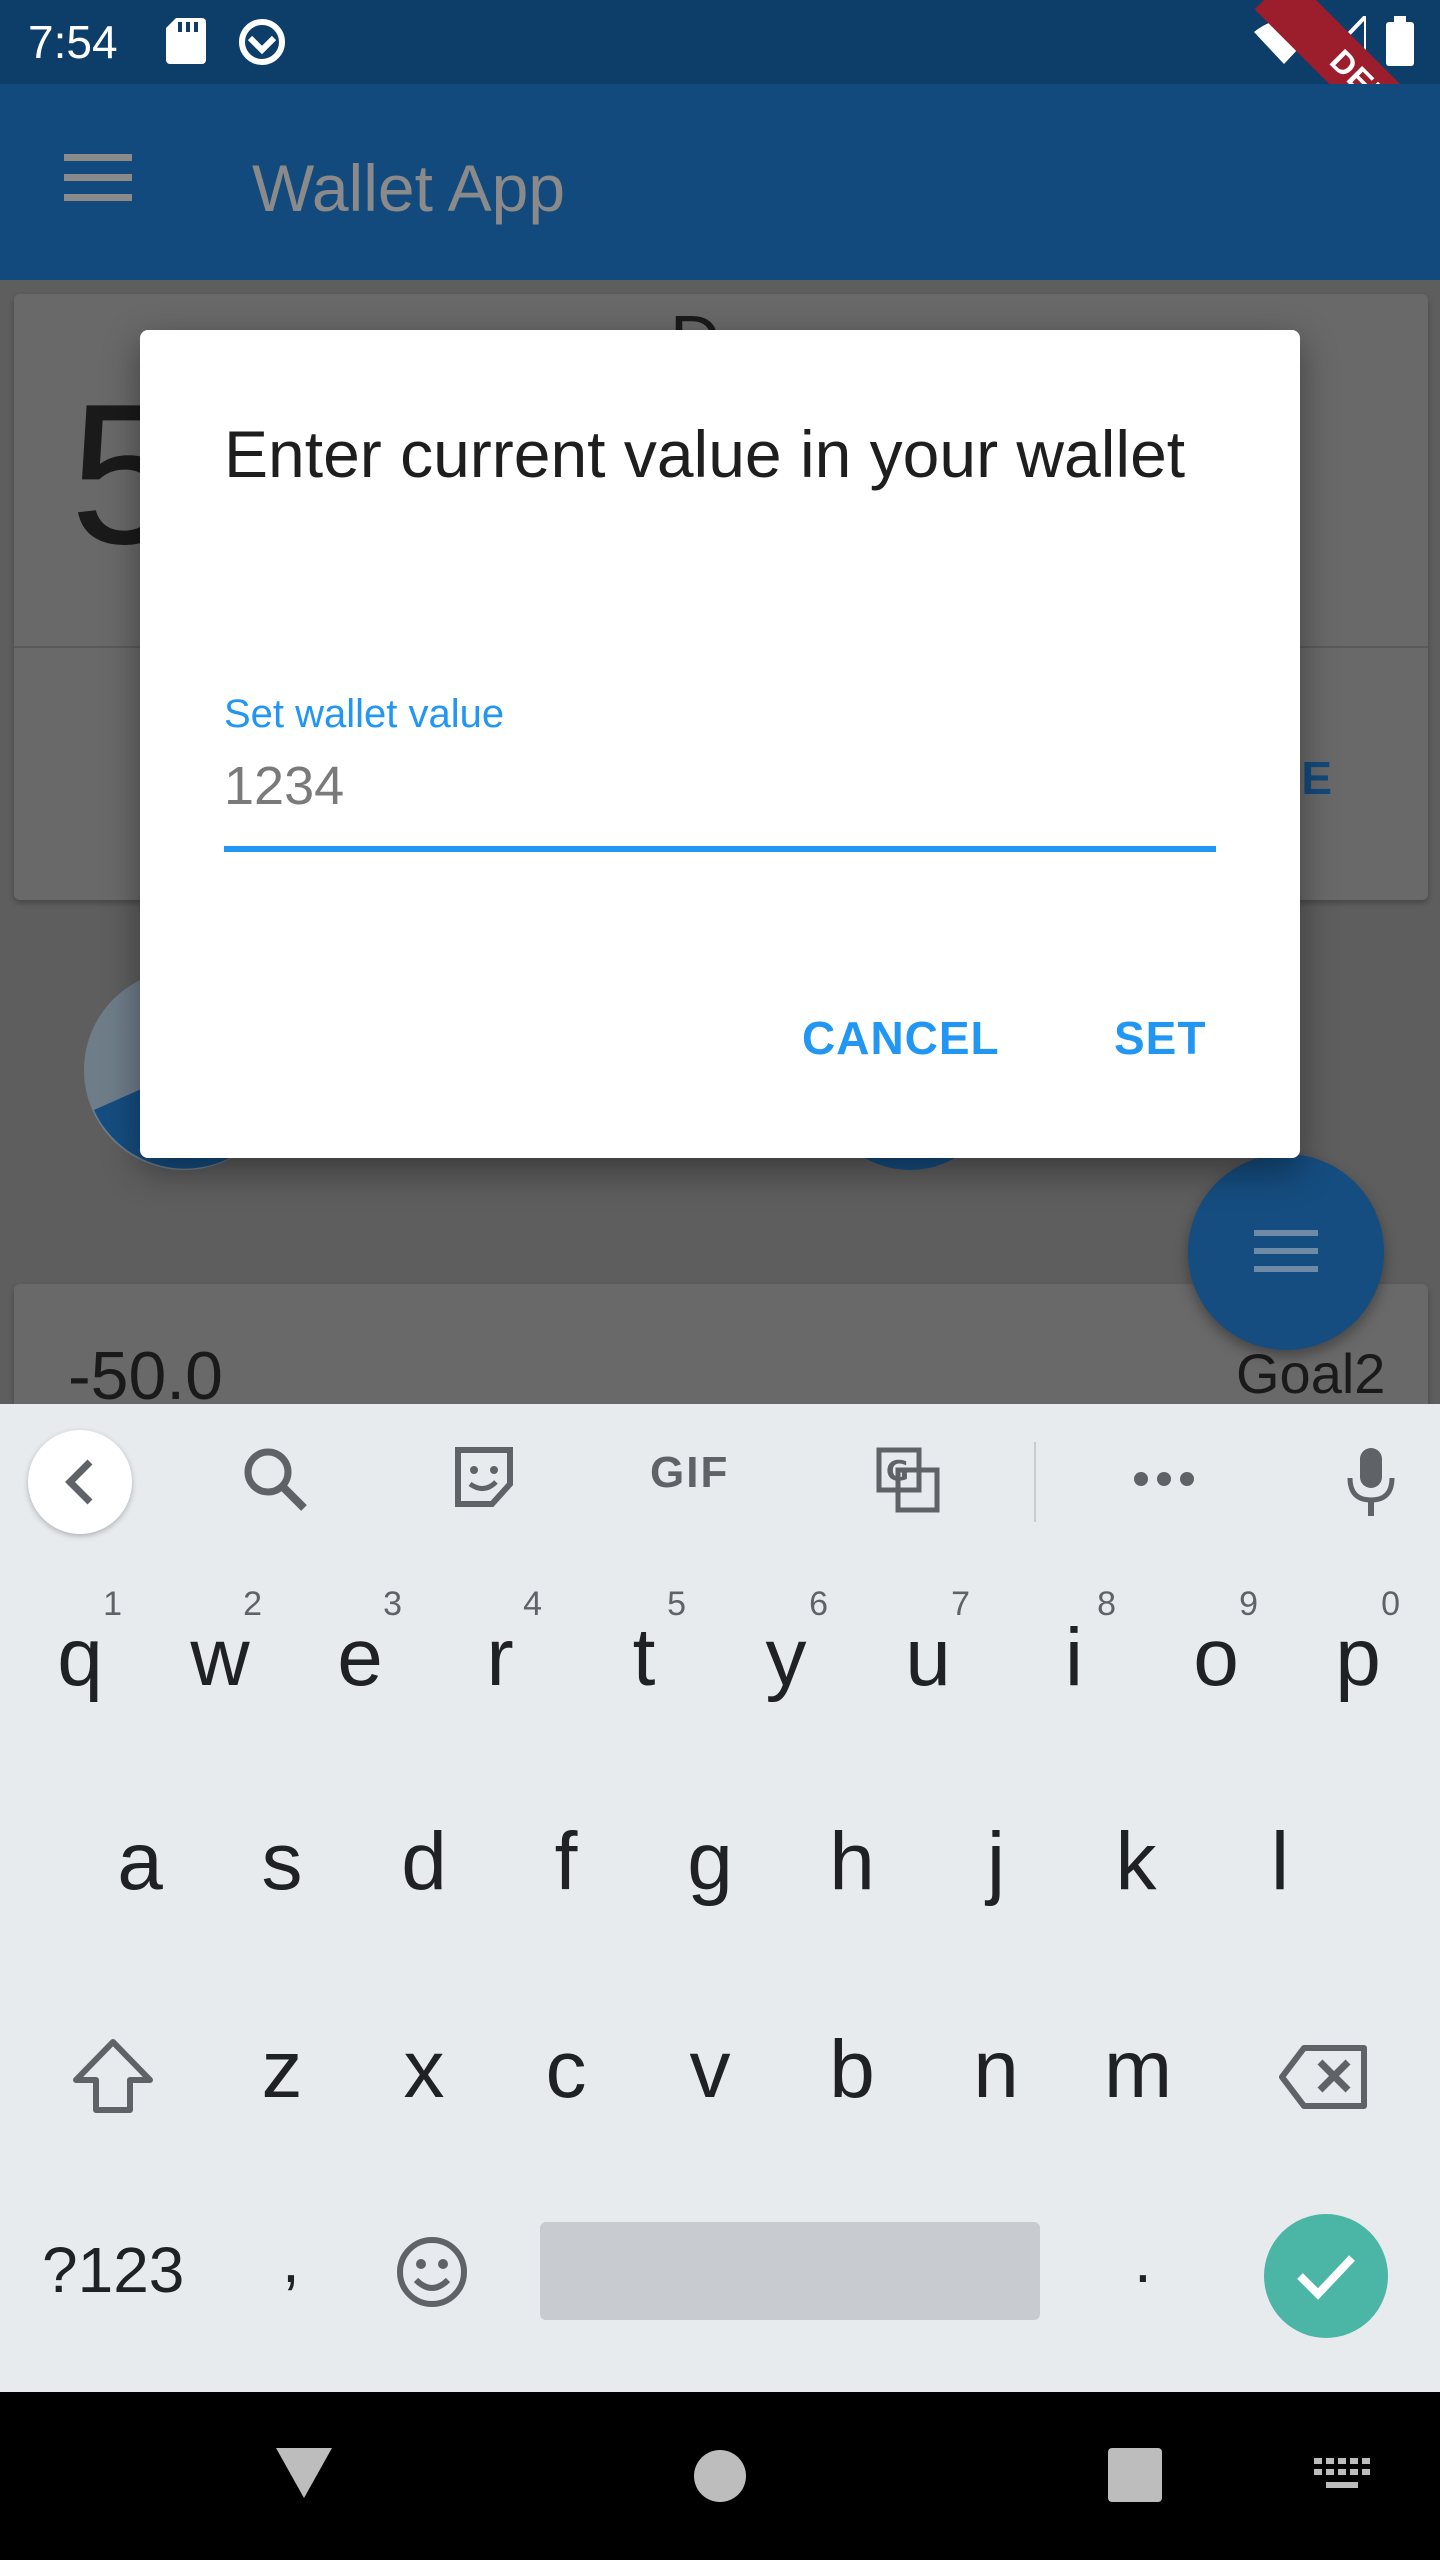  I want to click on key-n: n, so click(996, 2068).